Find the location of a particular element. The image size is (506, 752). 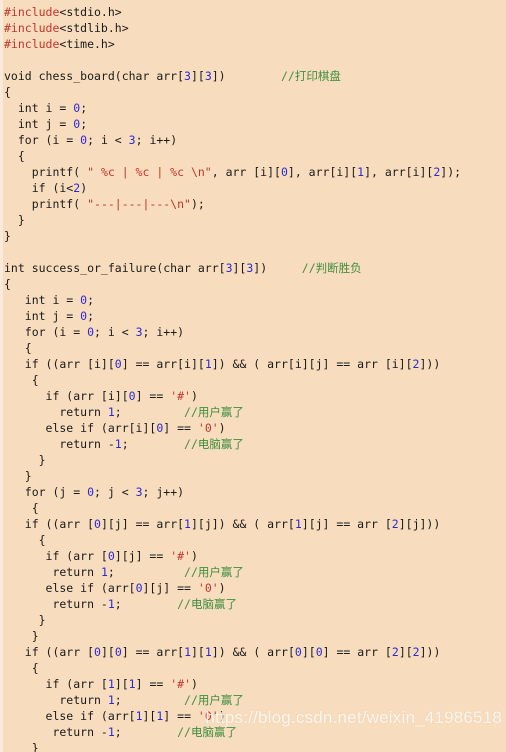

code-token-plain: ; i < is located at coordinates (115, 332).